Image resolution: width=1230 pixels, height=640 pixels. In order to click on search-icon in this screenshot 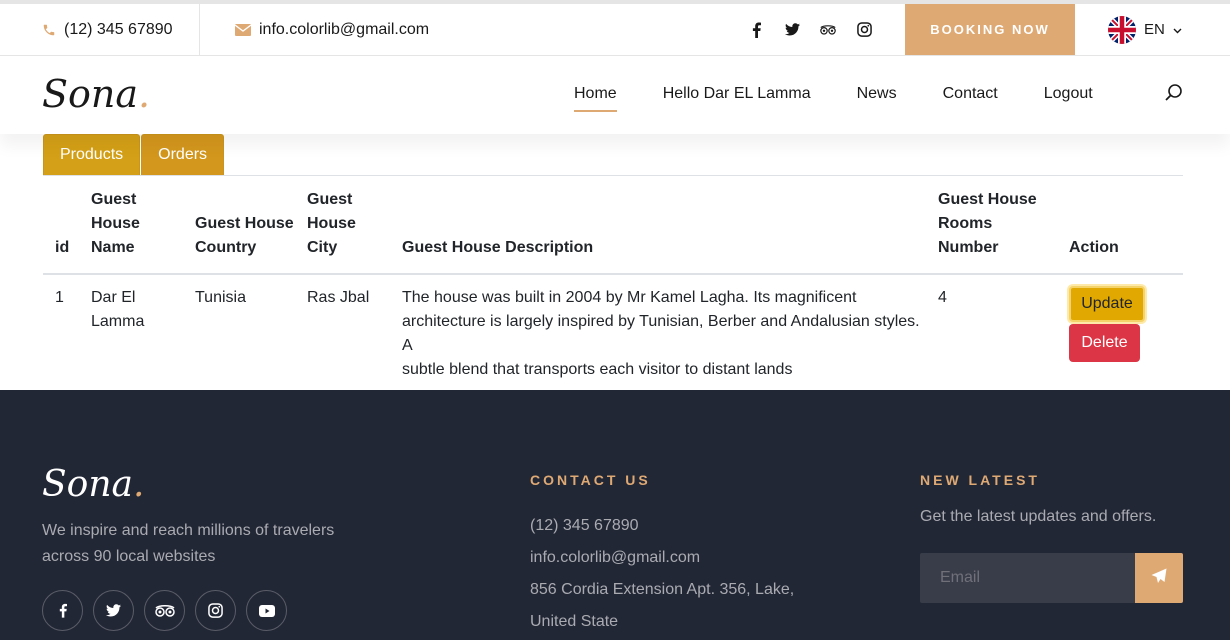, I will do `click(1174, 93)`.